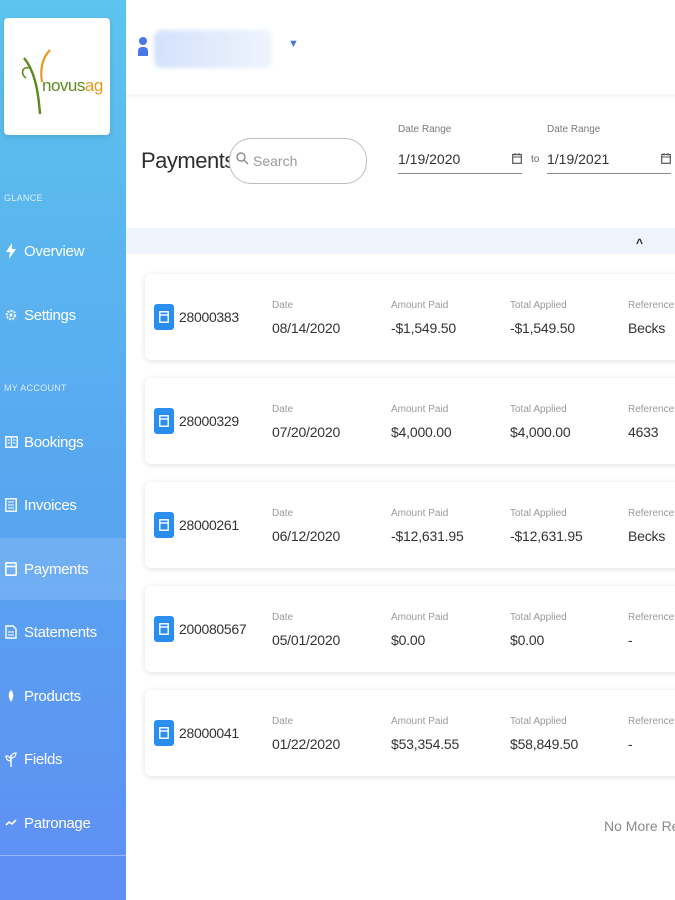  Describe the element at coordinates (535, 159) in the screenshot. I see `date-range-separator: to` at that location.